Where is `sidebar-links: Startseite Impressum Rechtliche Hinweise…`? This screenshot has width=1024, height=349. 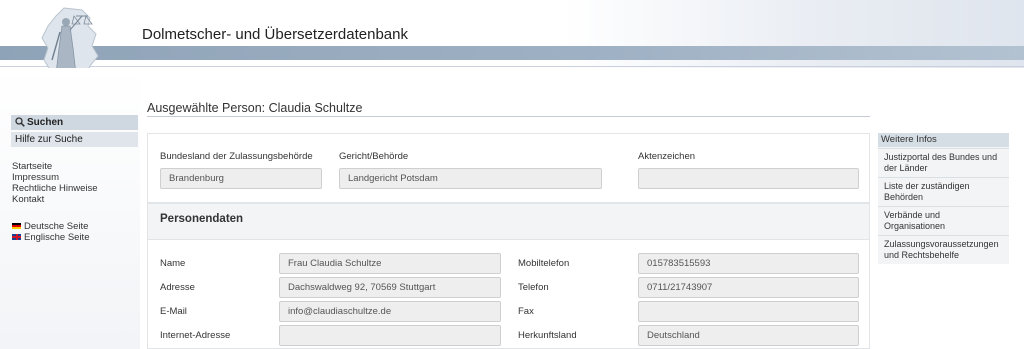 sidebar-links: Startseite Impressum Rechtliche Hinweise… is located at coordinates (55, 183).